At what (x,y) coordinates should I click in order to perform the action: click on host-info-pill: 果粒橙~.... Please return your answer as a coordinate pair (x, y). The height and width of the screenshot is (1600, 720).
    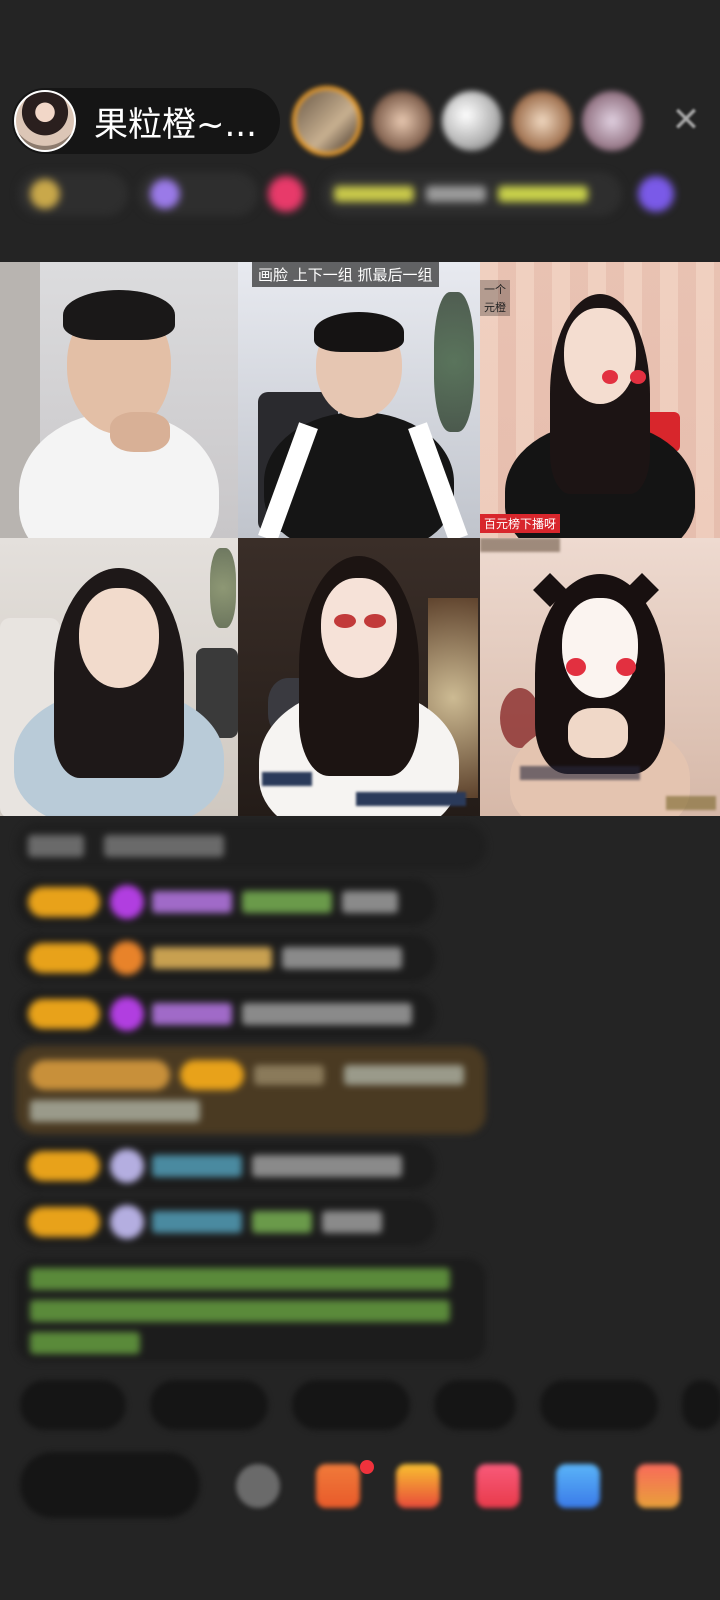
    Looking at the image, I should click on (146, 121).